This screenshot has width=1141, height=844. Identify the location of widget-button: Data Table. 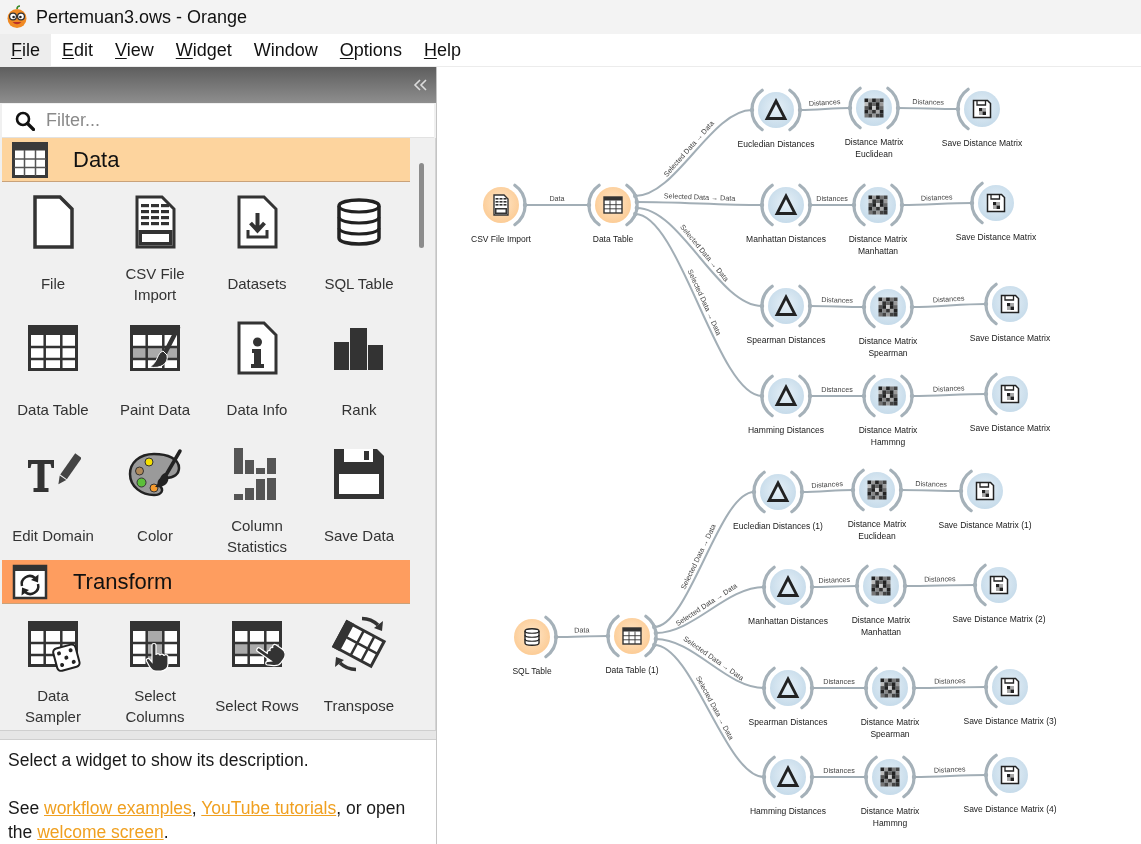
(53, 371).